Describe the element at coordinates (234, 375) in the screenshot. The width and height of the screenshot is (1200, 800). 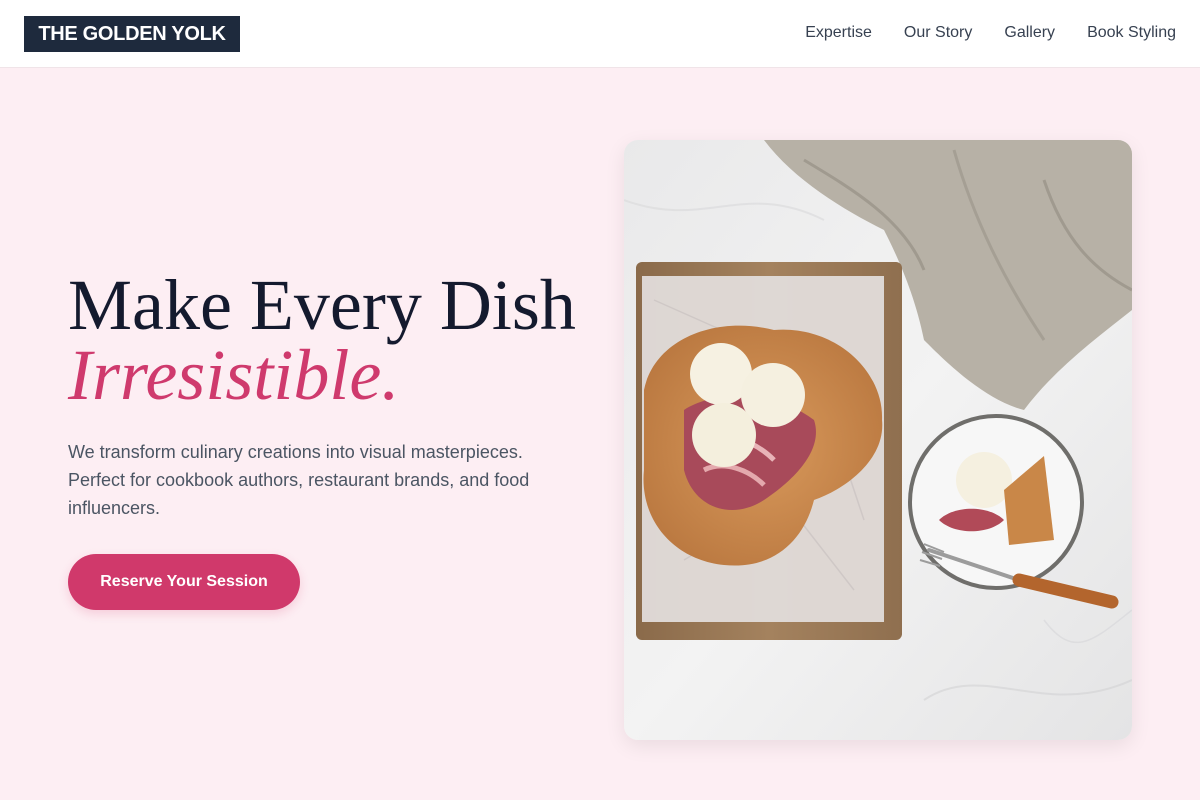
I see `hero-title-accent: Irresistible.` at that location.